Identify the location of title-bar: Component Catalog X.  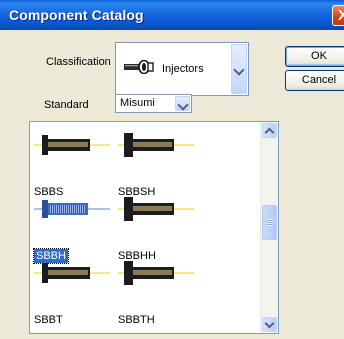
(172, 15).